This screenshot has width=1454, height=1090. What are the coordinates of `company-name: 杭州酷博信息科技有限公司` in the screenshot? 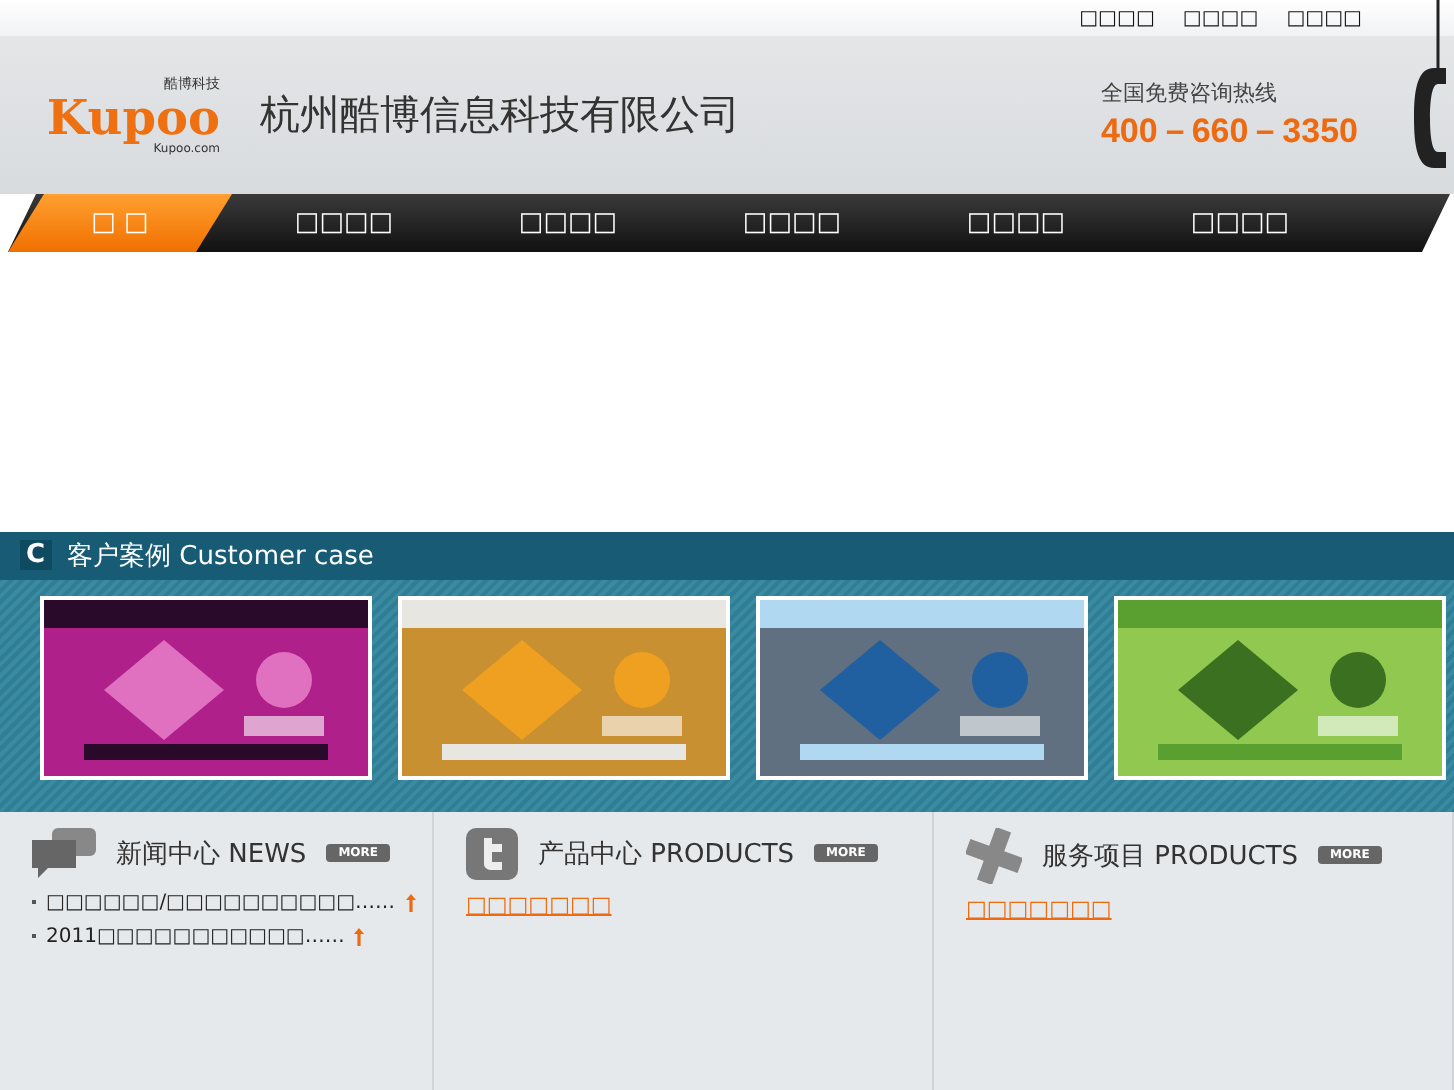 It's located at (501, 115).